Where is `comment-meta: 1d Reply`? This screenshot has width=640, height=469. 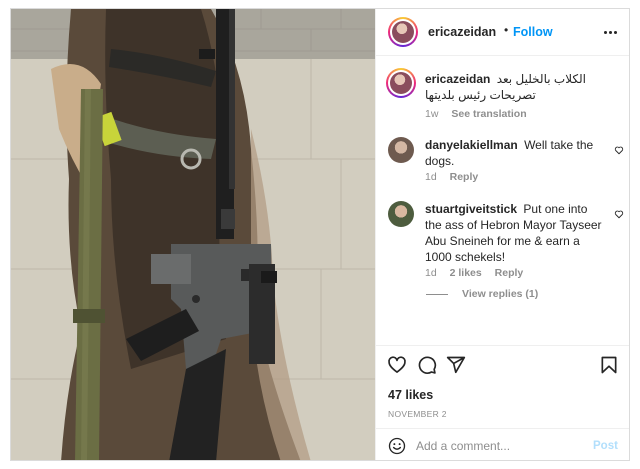 comment-meta: 1d Reply is located at coordinates (456, 177).